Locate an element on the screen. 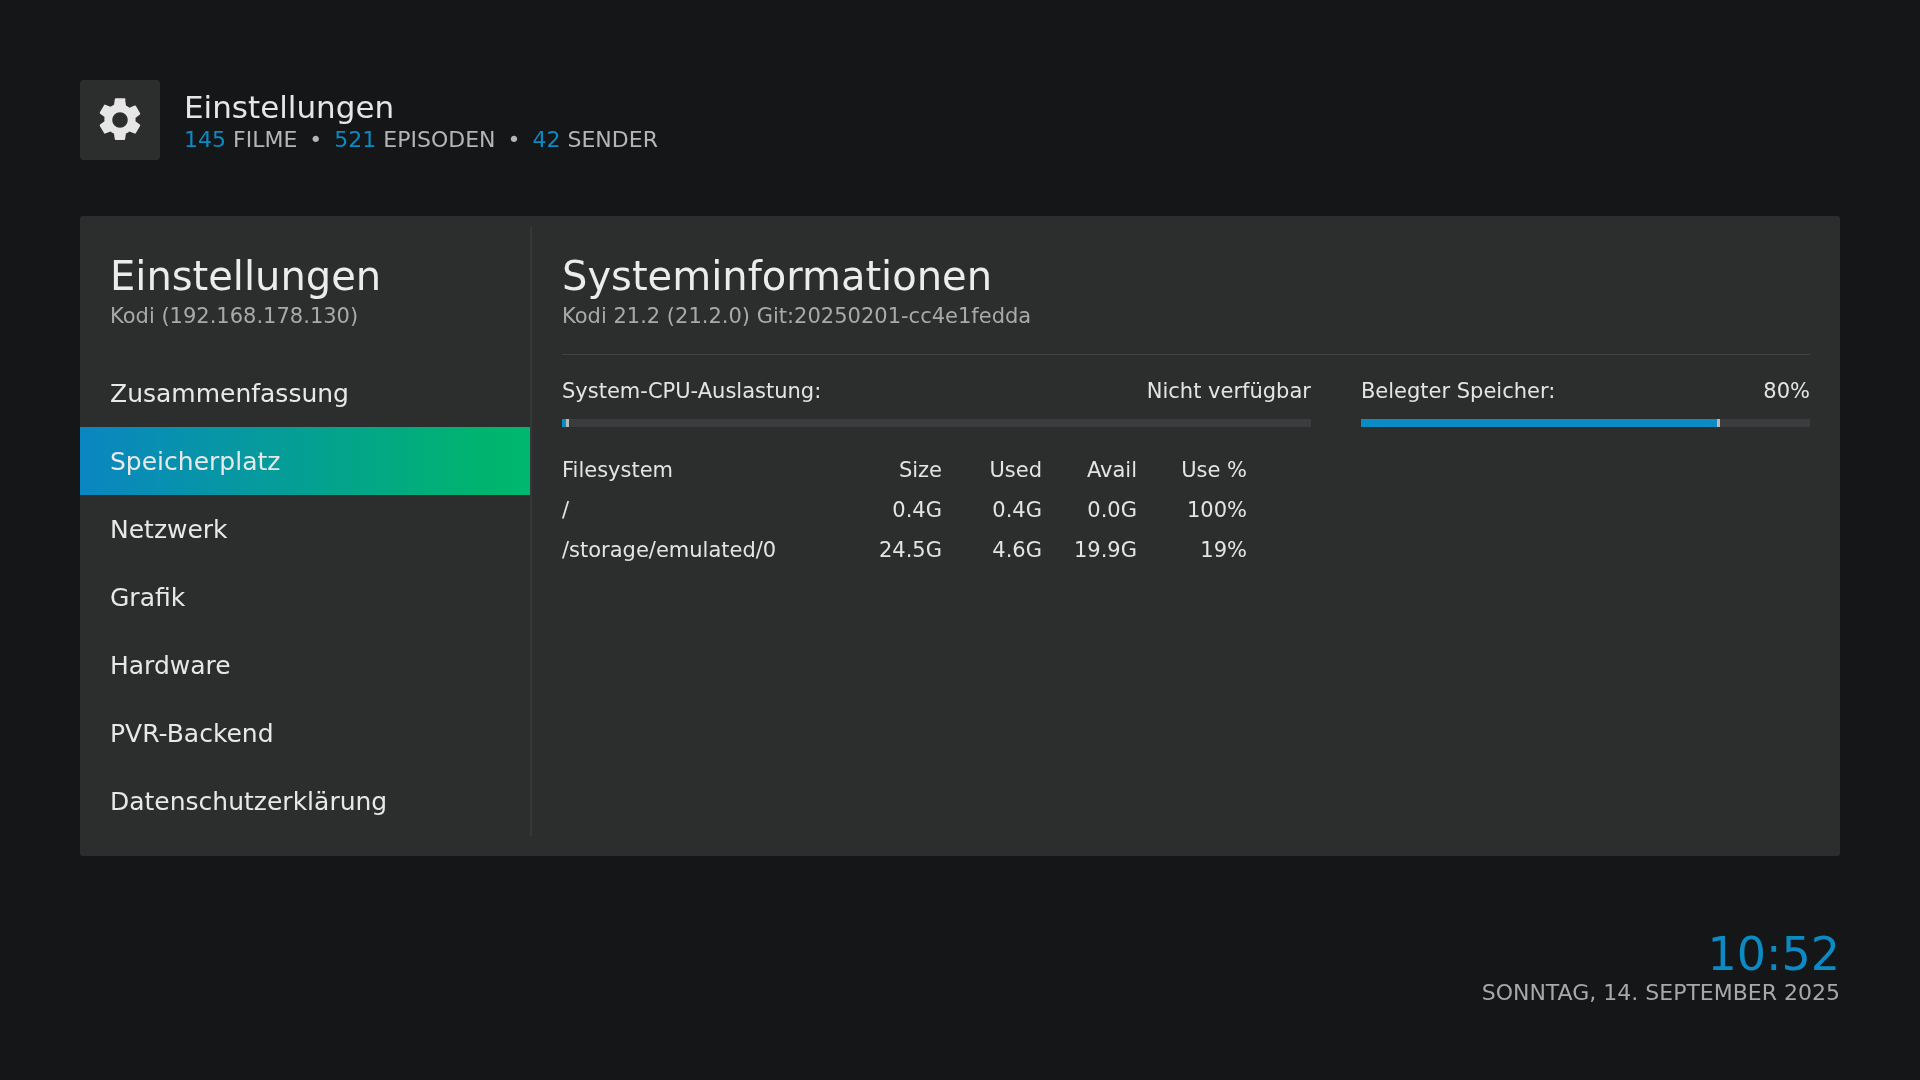  meter-reading: Nicht verfügbar is located at coordinates (1228, 391).